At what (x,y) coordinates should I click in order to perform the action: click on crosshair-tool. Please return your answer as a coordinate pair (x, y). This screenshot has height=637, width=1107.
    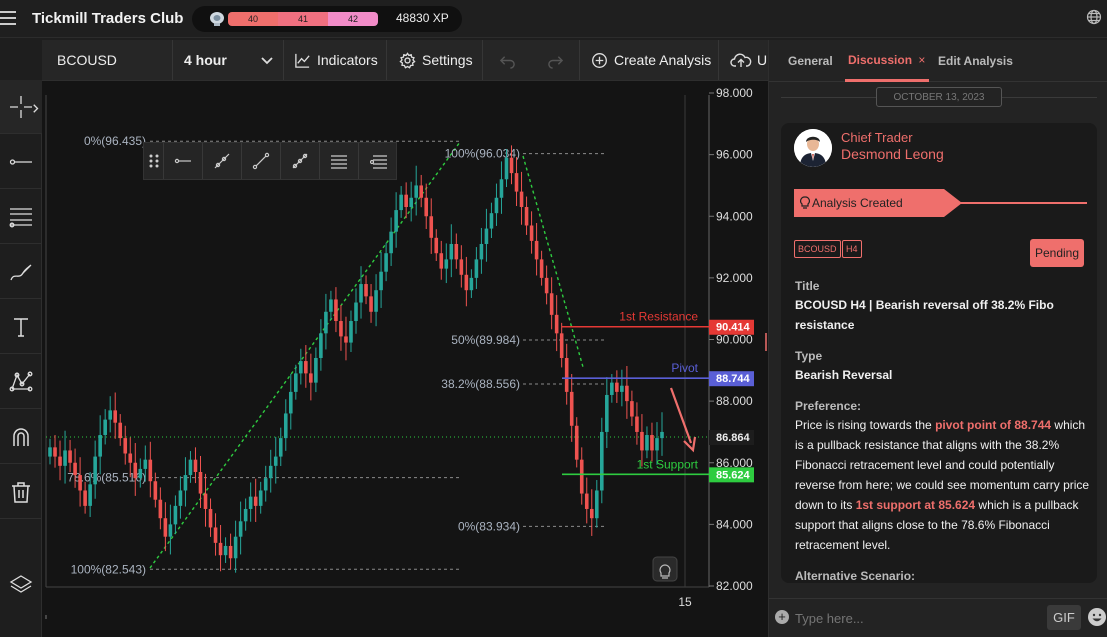
    Looking at the image, I should click on (21, 107).